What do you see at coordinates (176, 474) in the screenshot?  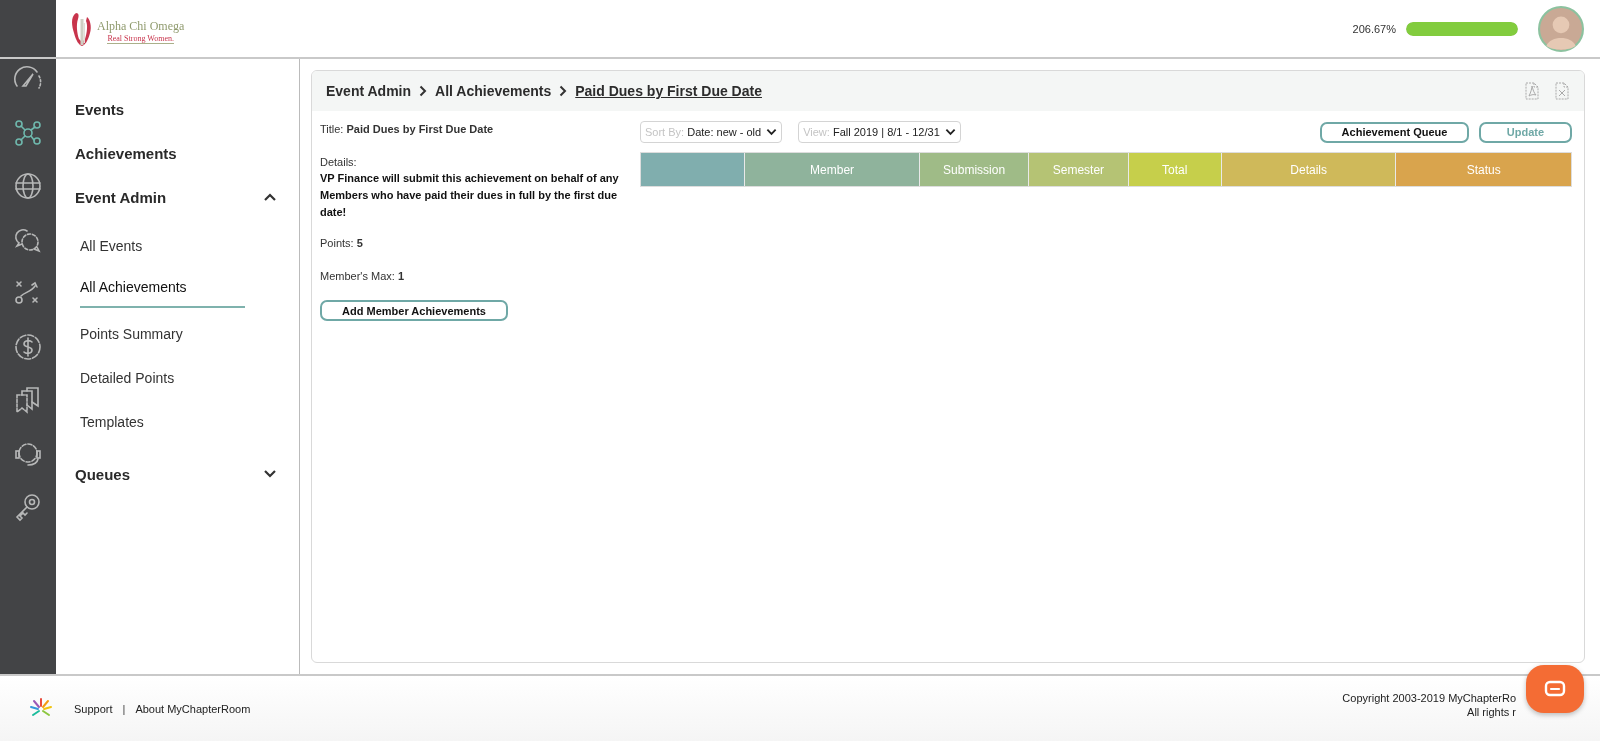 I see `nav-section: Queues` at bounding box center [176, 474].